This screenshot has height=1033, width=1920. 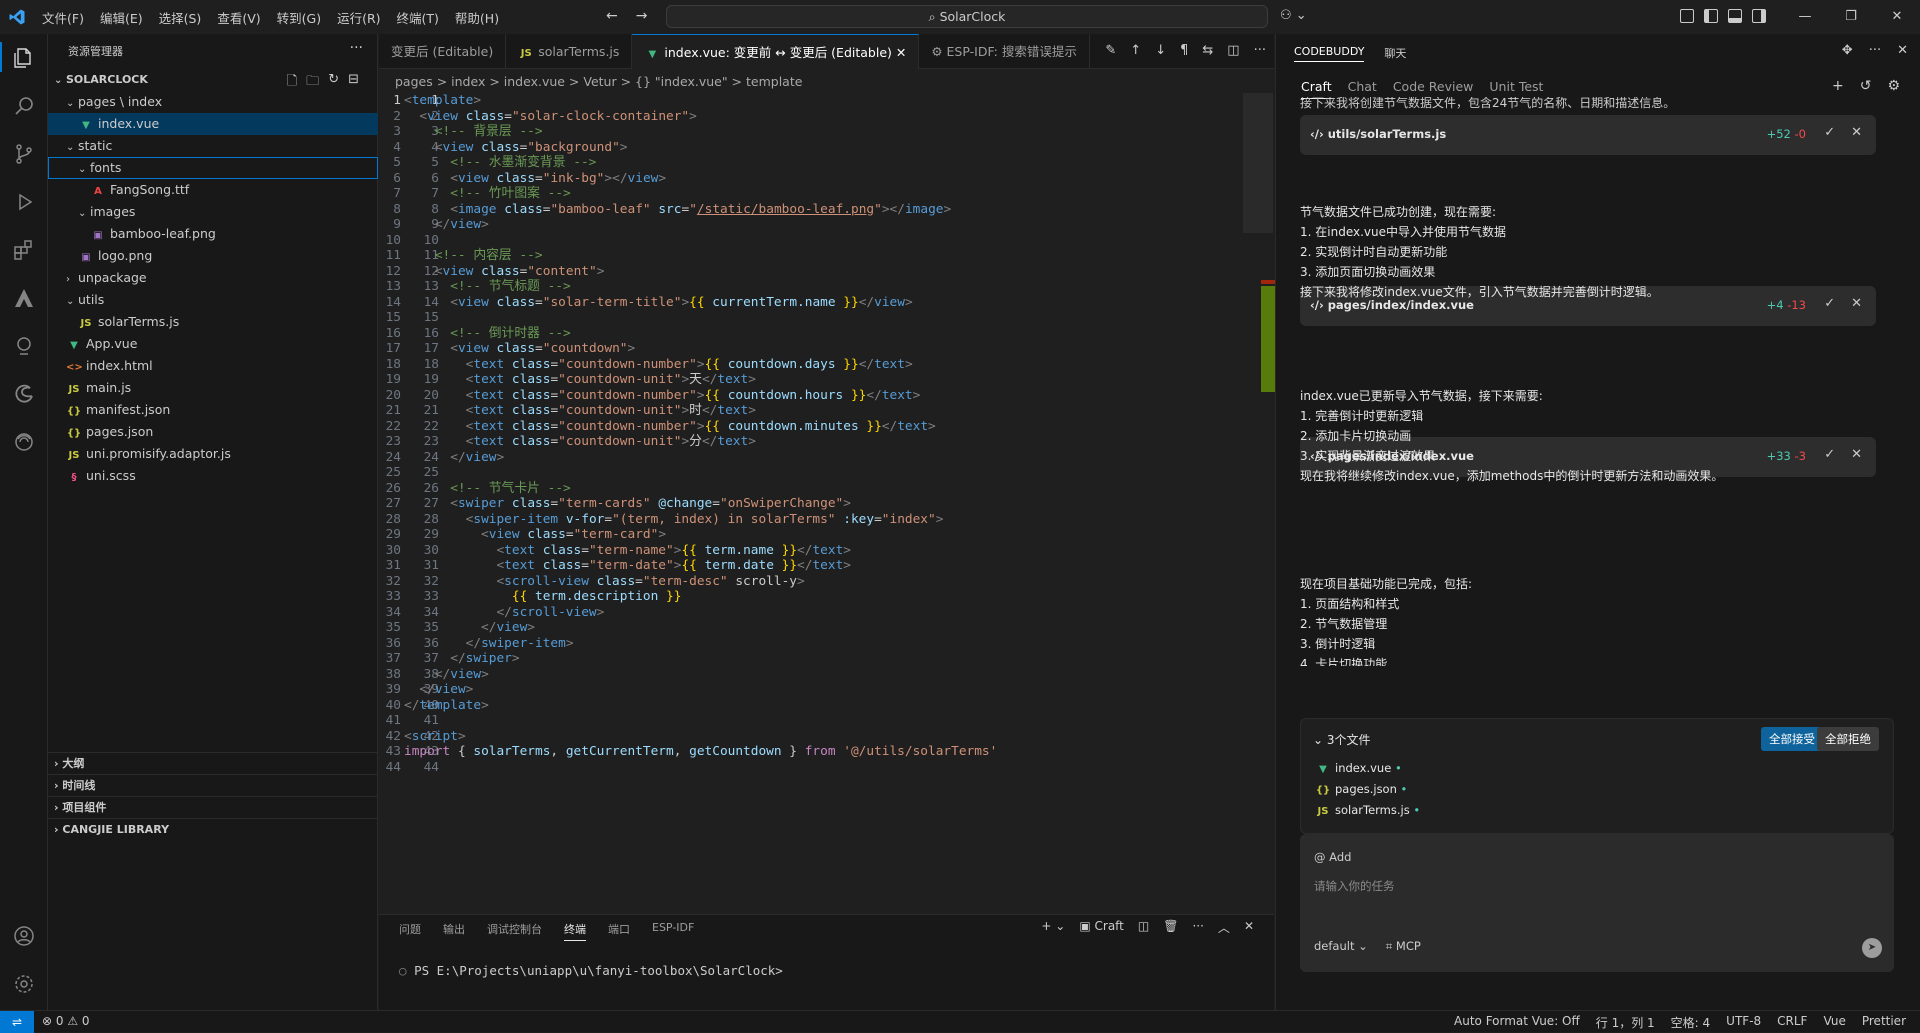 I want to click on arrow-up-icon: ↑, so click(x=1135, y=50).